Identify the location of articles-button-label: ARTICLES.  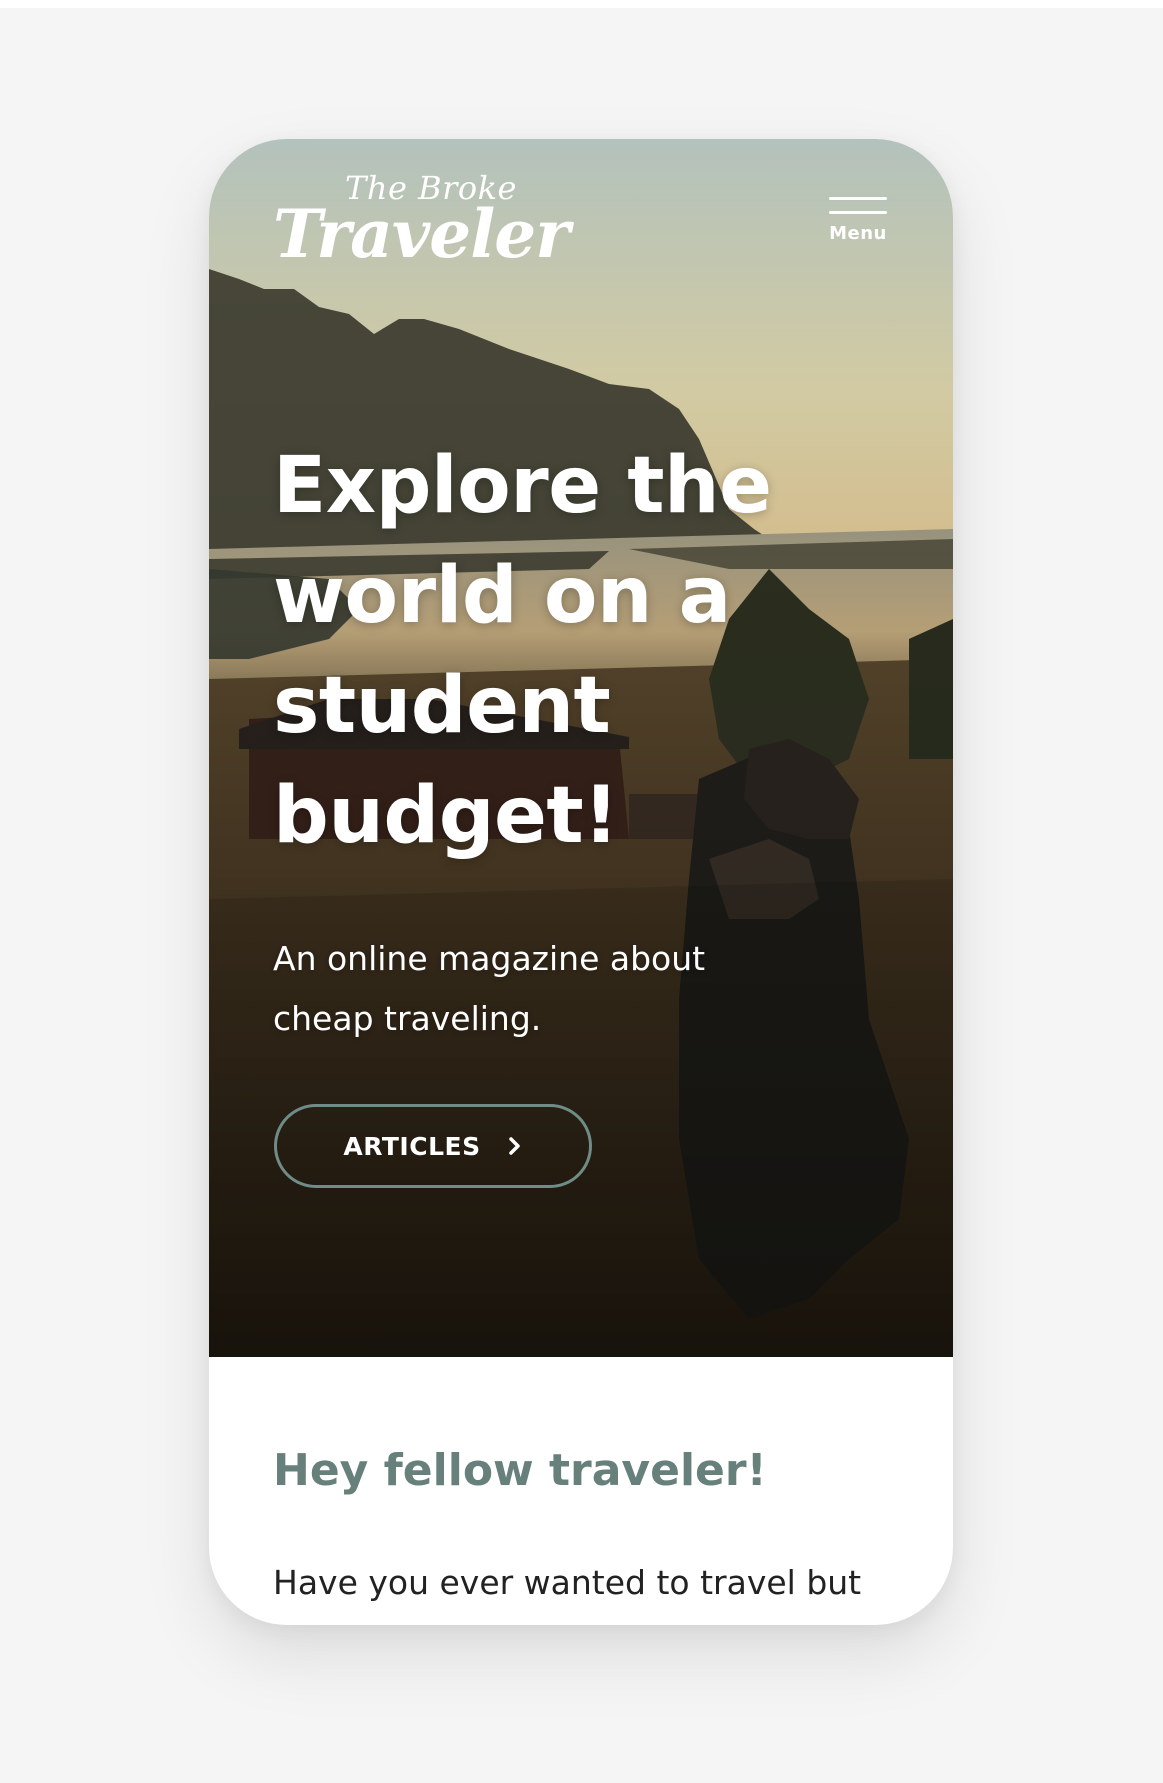
(412, 1146).